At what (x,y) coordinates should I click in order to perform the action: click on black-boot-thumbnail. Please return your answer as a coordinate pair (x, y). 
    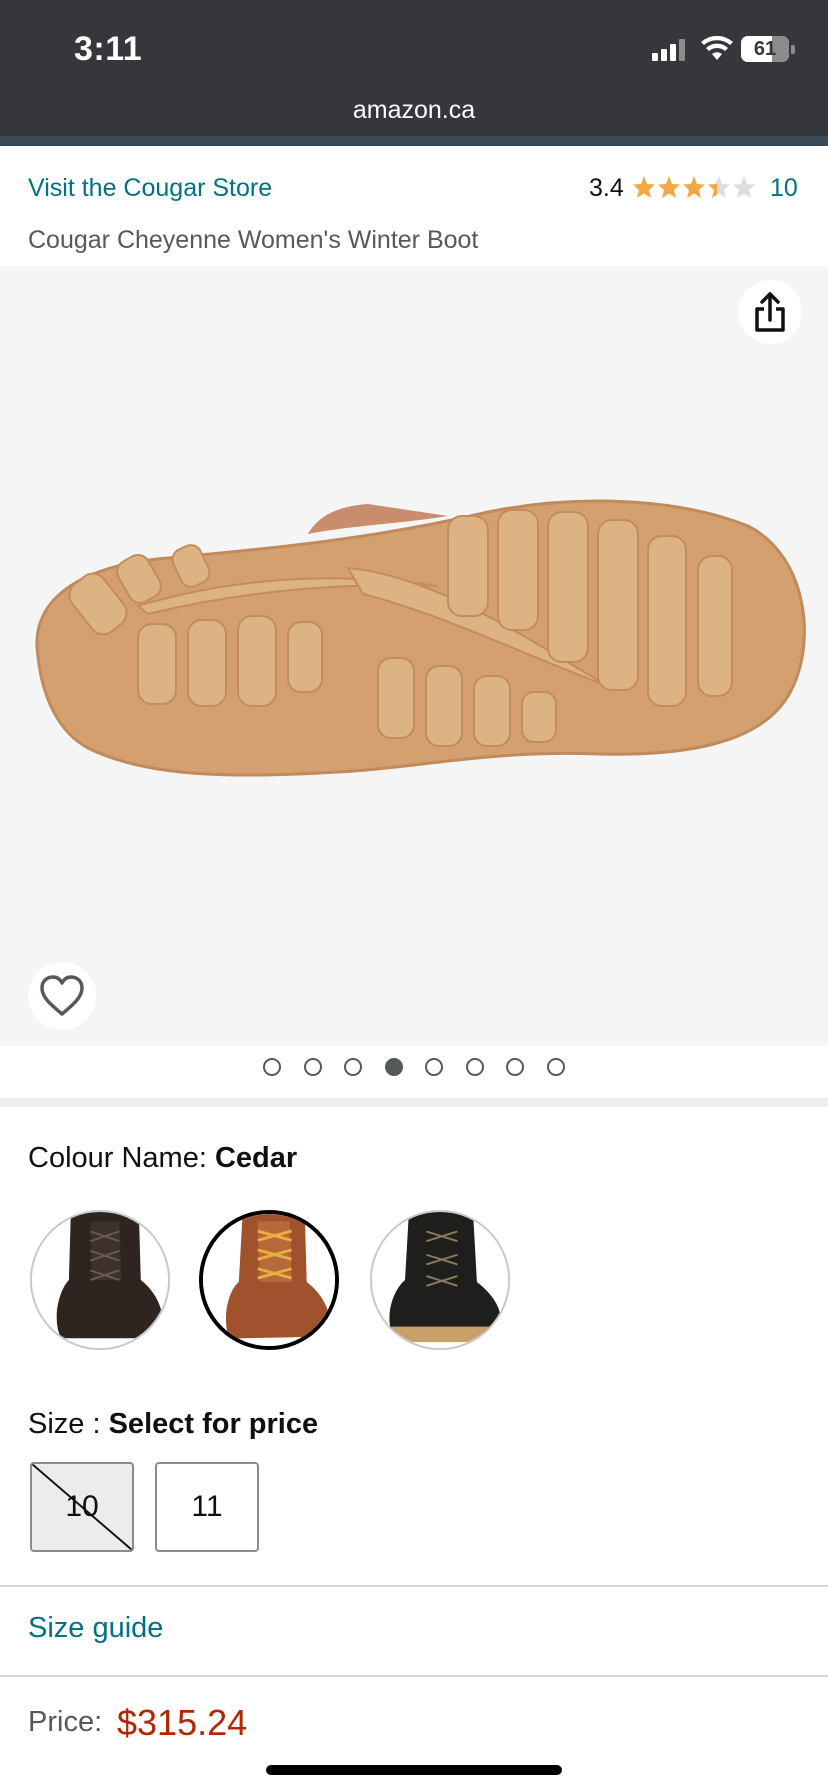
    Looking at the image, I should click on (100, 1280).